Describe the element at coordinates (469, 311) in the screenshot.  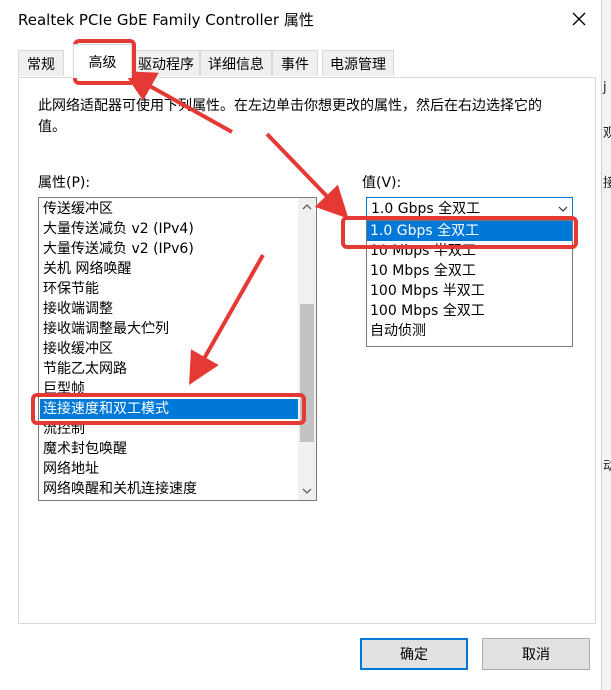
I see `value-option: 100 Mbps 全双工` at that location.